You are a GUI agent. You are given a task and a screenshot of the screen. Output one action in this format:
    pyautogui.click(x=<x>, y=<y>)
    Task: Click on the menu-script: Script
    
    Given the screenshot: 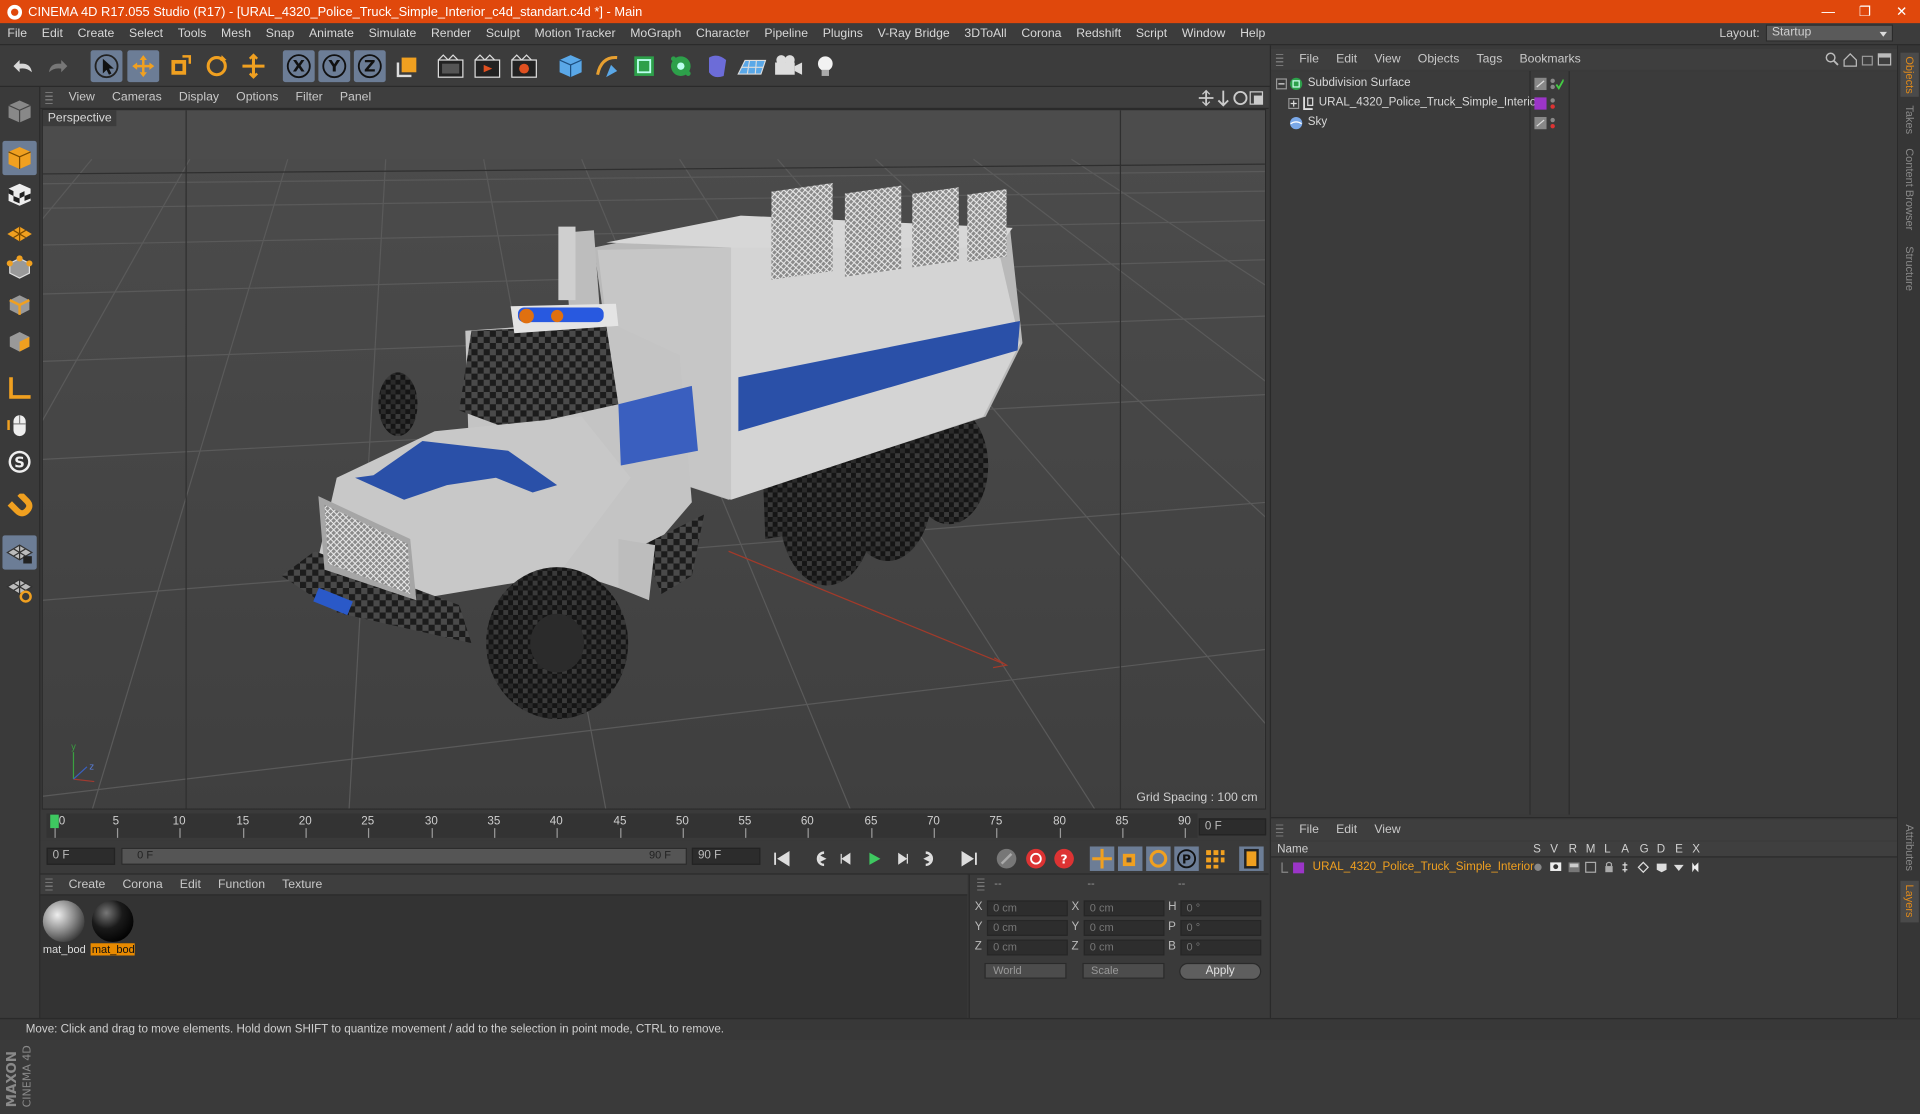 What is the action you would take?
    pyautogui.click(x=1151, y=33)
    